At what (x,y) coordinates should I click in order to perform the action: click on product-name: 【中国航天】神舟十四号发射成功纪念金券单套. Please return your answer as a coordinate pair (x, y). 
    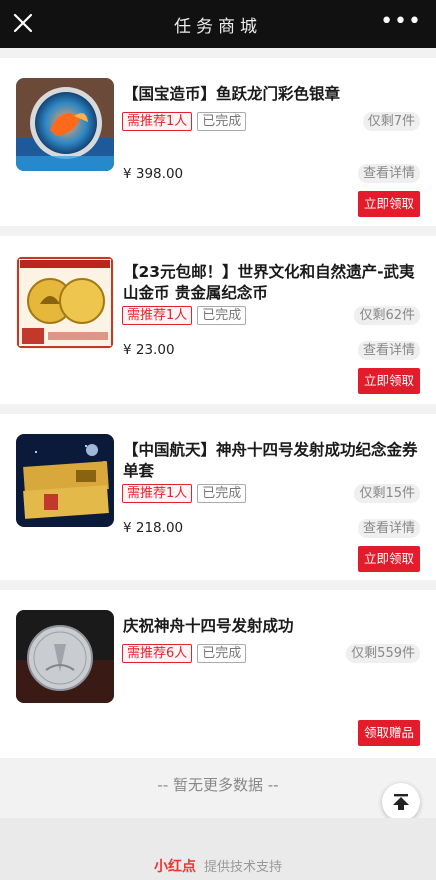
    Looking at the image, I should click on (271, 461).